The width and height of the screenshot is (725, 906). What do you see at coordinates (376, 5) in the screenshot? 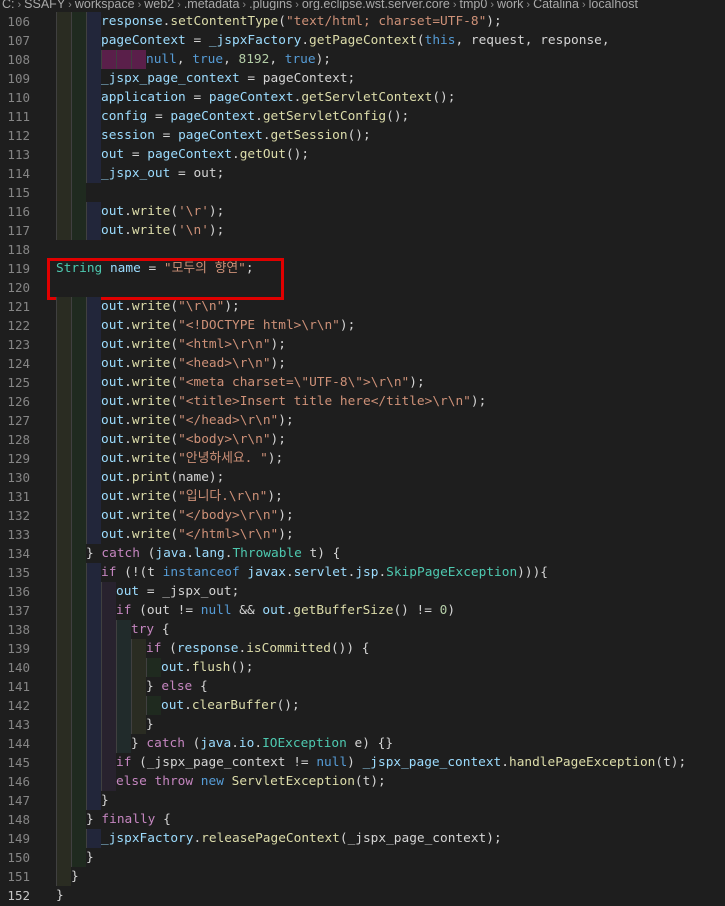
I see `breadcrumb-item: org.eclipse.wst.server.core` at bounding box center [376, 5].